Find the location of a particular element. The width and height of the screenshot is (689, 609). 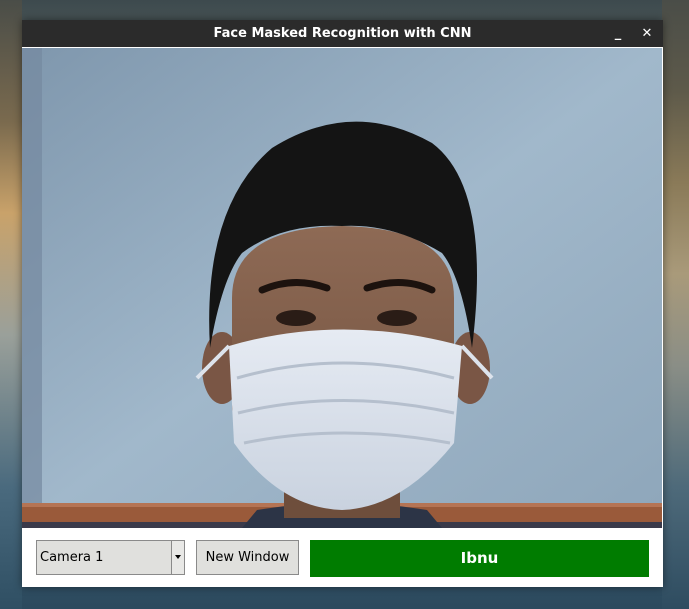

camera-select-value: Camera 1 is located at coordinates (72, 557).